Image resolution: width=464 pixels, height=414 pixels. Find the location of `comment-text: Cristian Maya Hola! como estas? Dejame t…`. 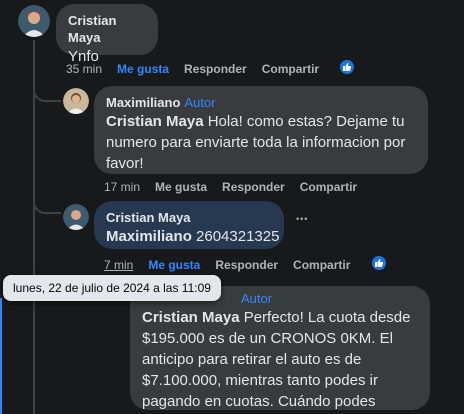

comment-text: Cristian Maya Hola! como estas? Dejame t… is located at coordinates (261, 142).